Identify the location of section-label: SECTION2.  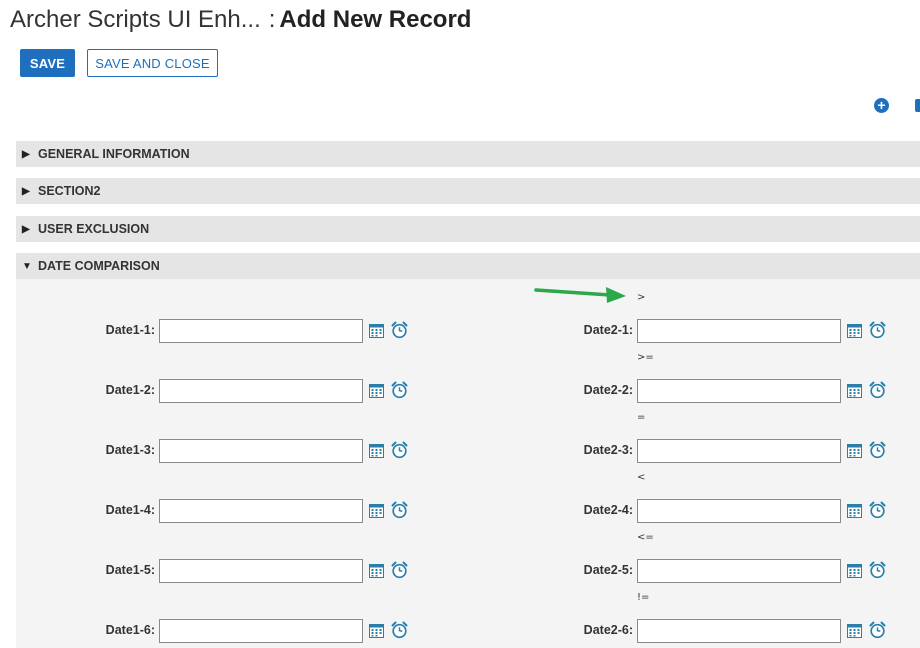
(69, 191).